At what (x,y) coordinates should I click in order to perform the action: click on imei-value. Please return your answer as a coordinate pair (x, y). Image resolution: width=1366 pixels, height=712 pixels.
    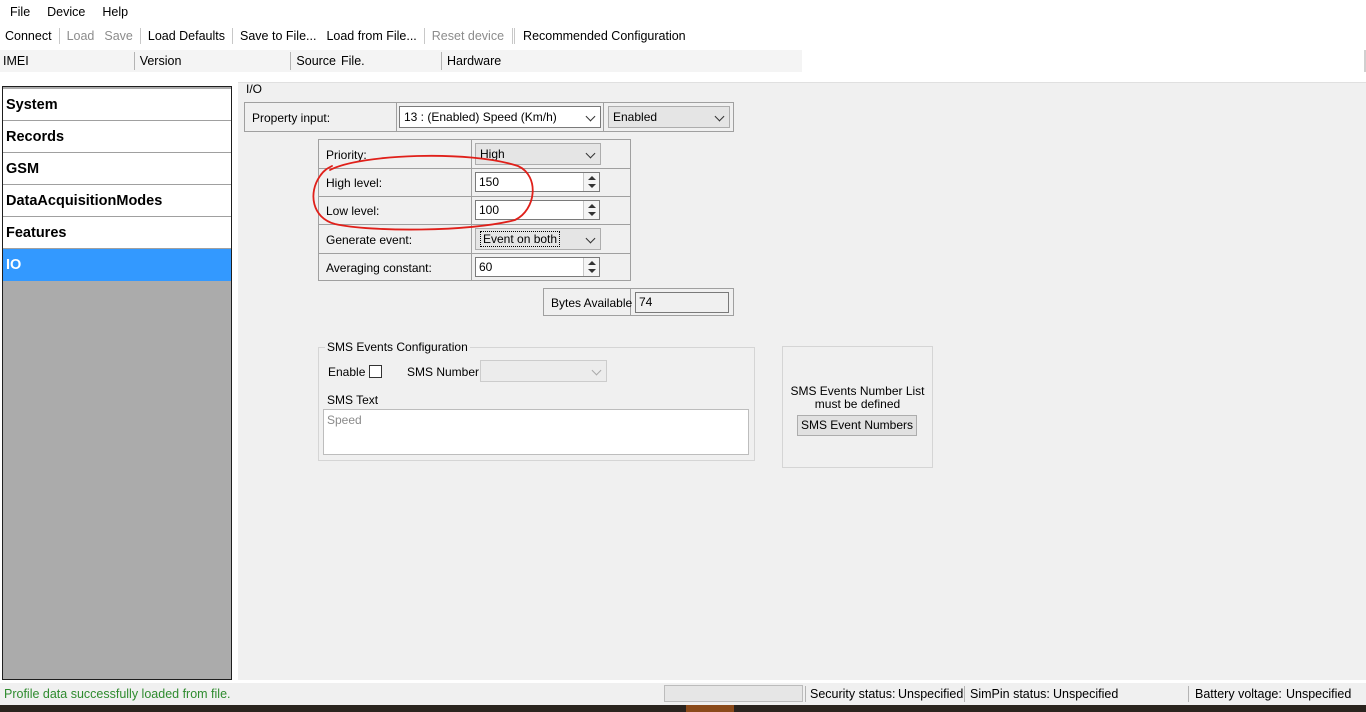
    Looking at the image, I should click on (78, 61).